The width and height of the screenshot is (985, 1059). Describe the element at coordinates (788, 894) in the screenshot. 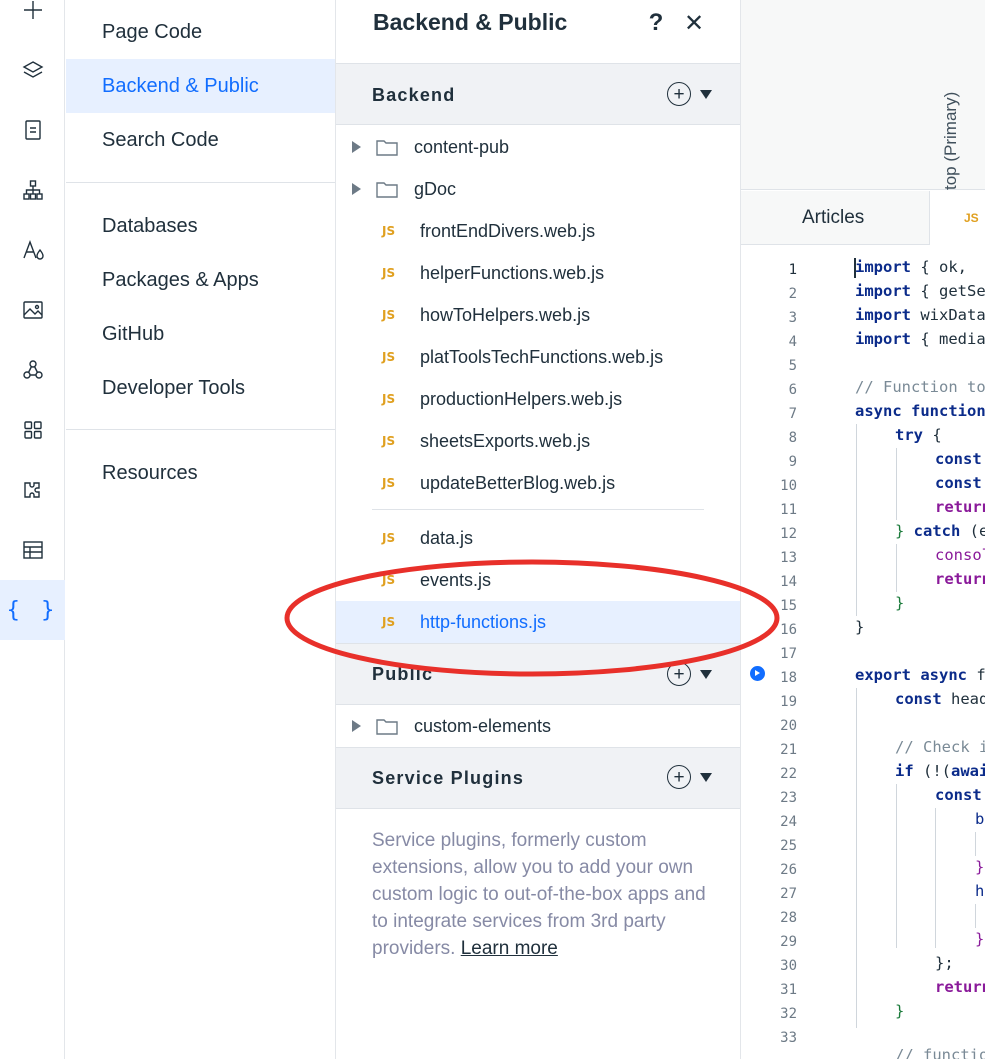

I see `line-number: 27` at that location.